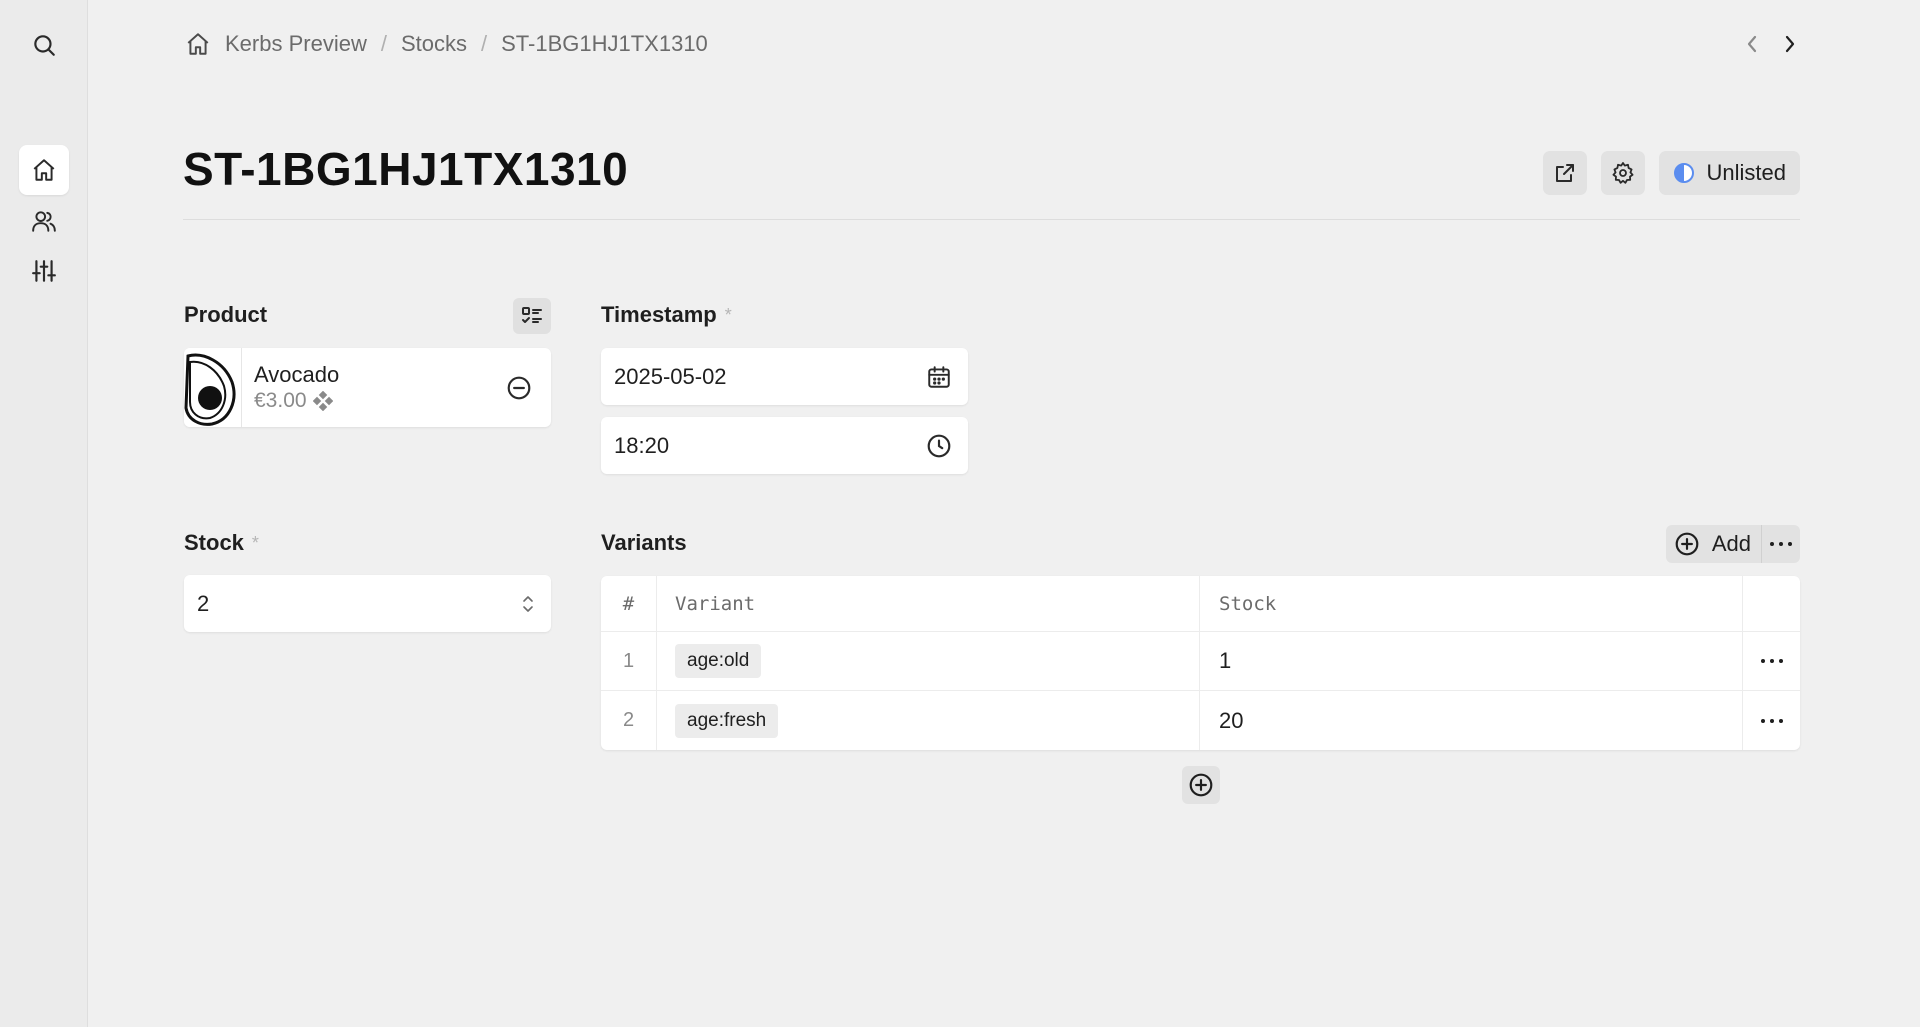 This screenshot has width=1920, height=1027. Describe the element at coordinates (718, 661) in the screenshot. I see `variant-tag: age:old` at that location.